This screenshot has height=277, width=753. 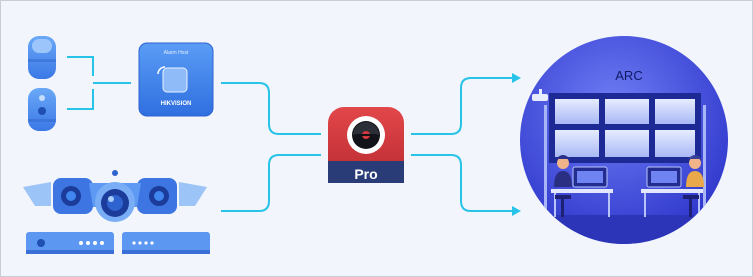 I want to click on nvr-recorder-left, so click(x=70, y=243).